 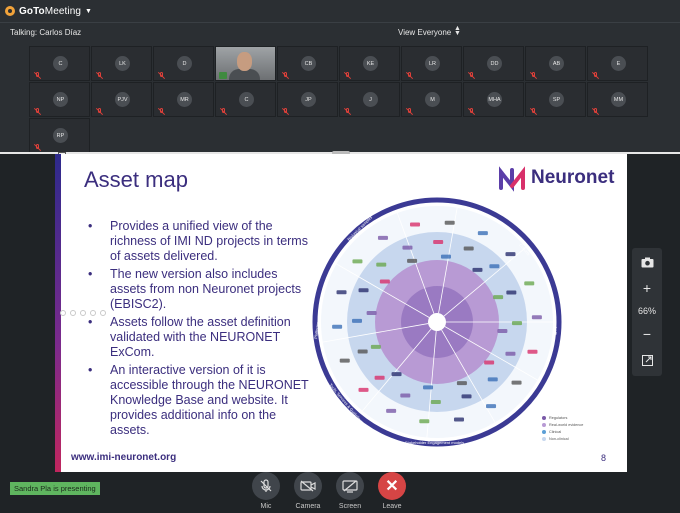 I want to click on participant-avatar: C, so click(x=246, y=99).